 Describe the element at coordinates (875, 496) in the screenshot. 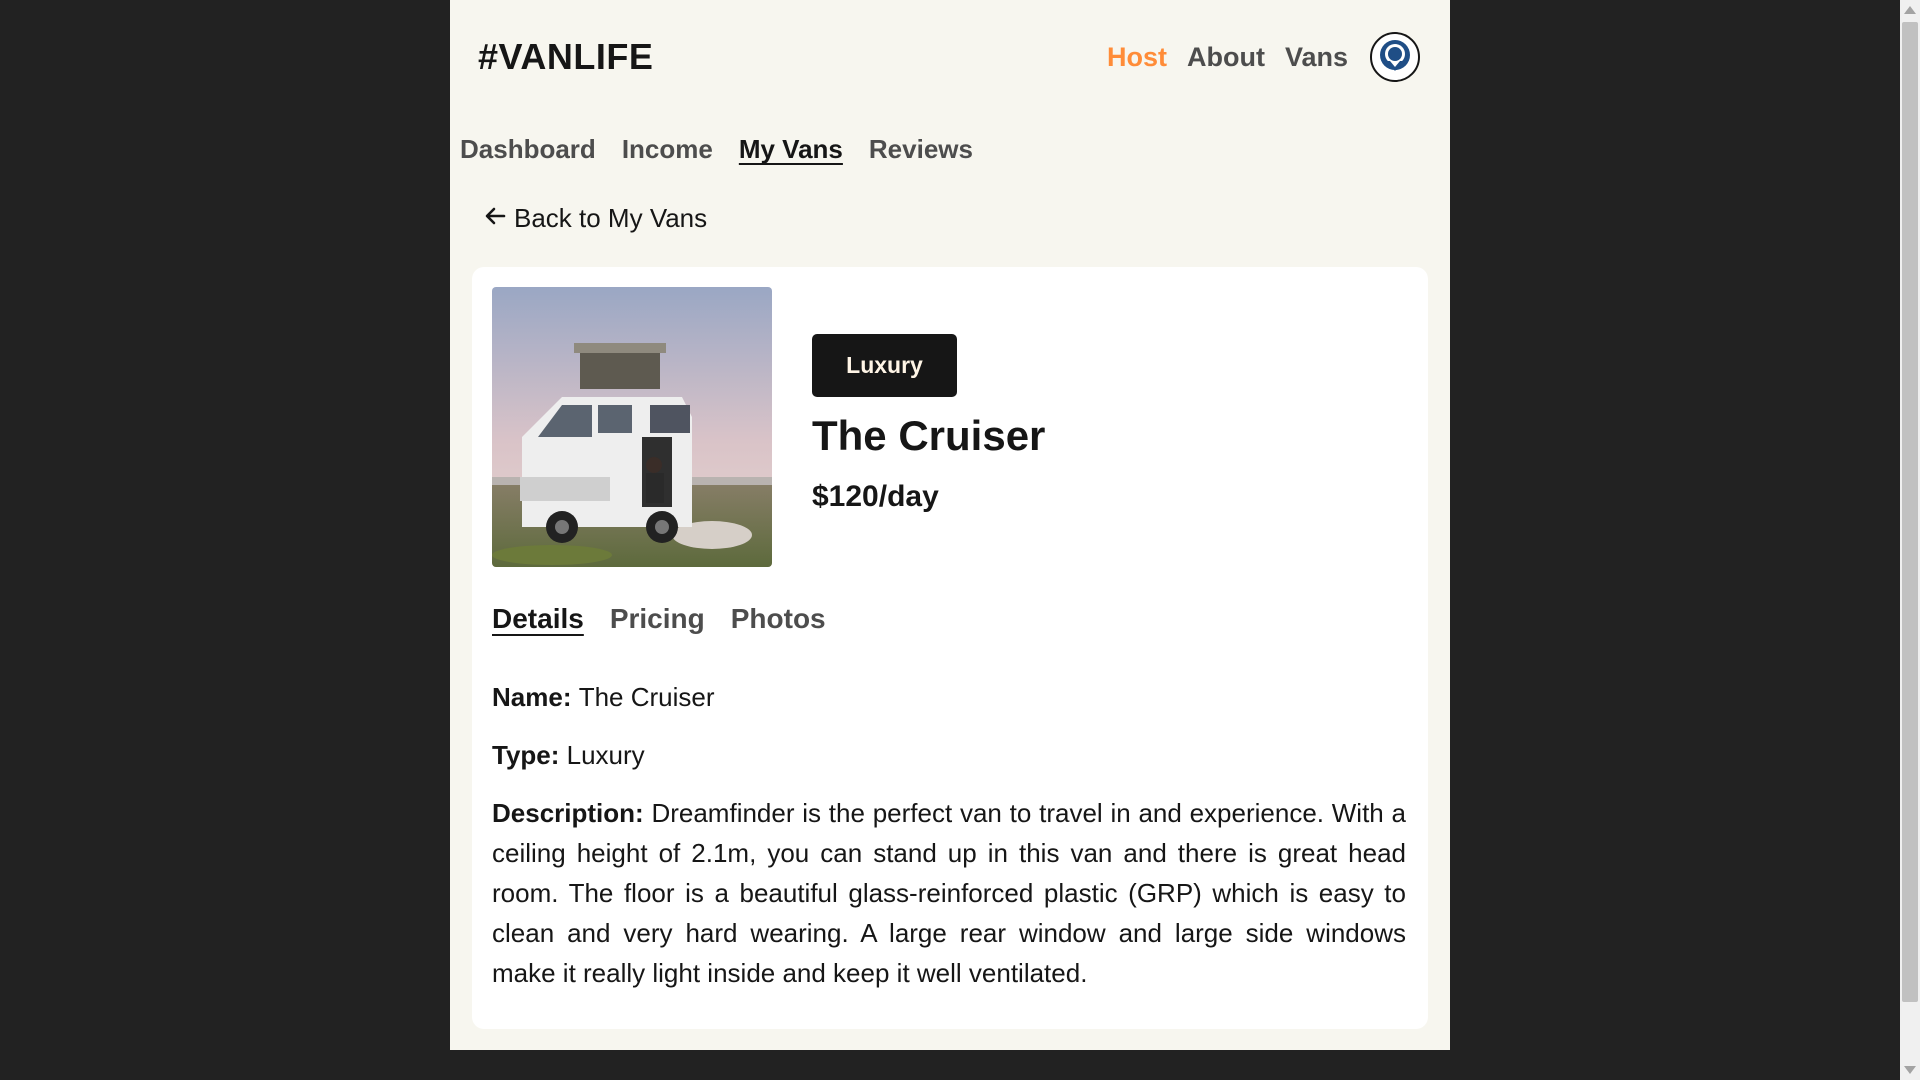

I see `van-price: $120/day` at that location.